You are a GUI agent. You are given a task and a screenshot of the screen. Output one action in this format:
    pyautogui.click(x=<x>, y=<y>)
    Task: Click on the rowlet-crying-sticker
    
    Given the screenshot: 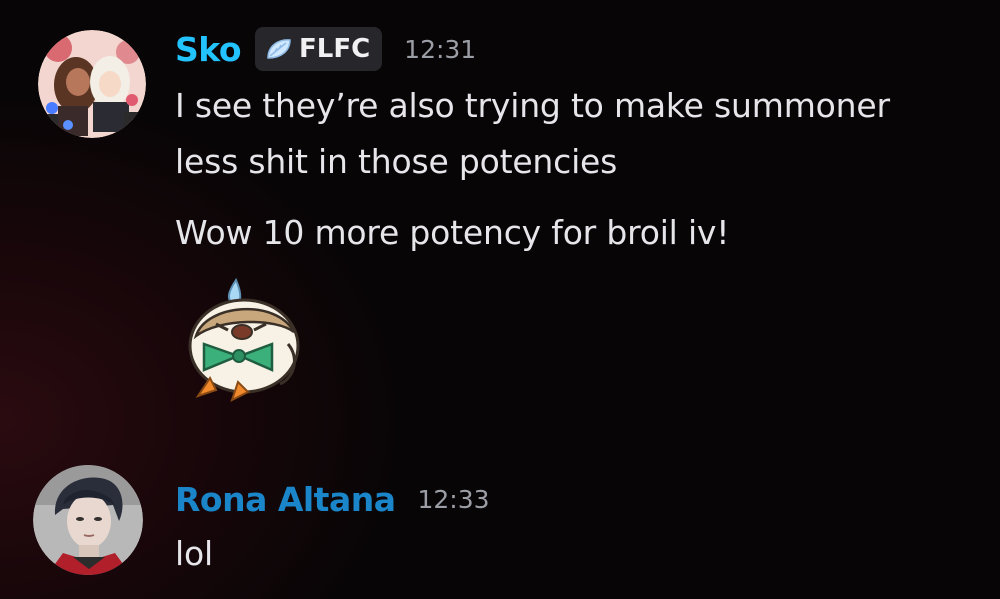 What is the action you would take?
    pyautogui.click(x=241, y=339)
    